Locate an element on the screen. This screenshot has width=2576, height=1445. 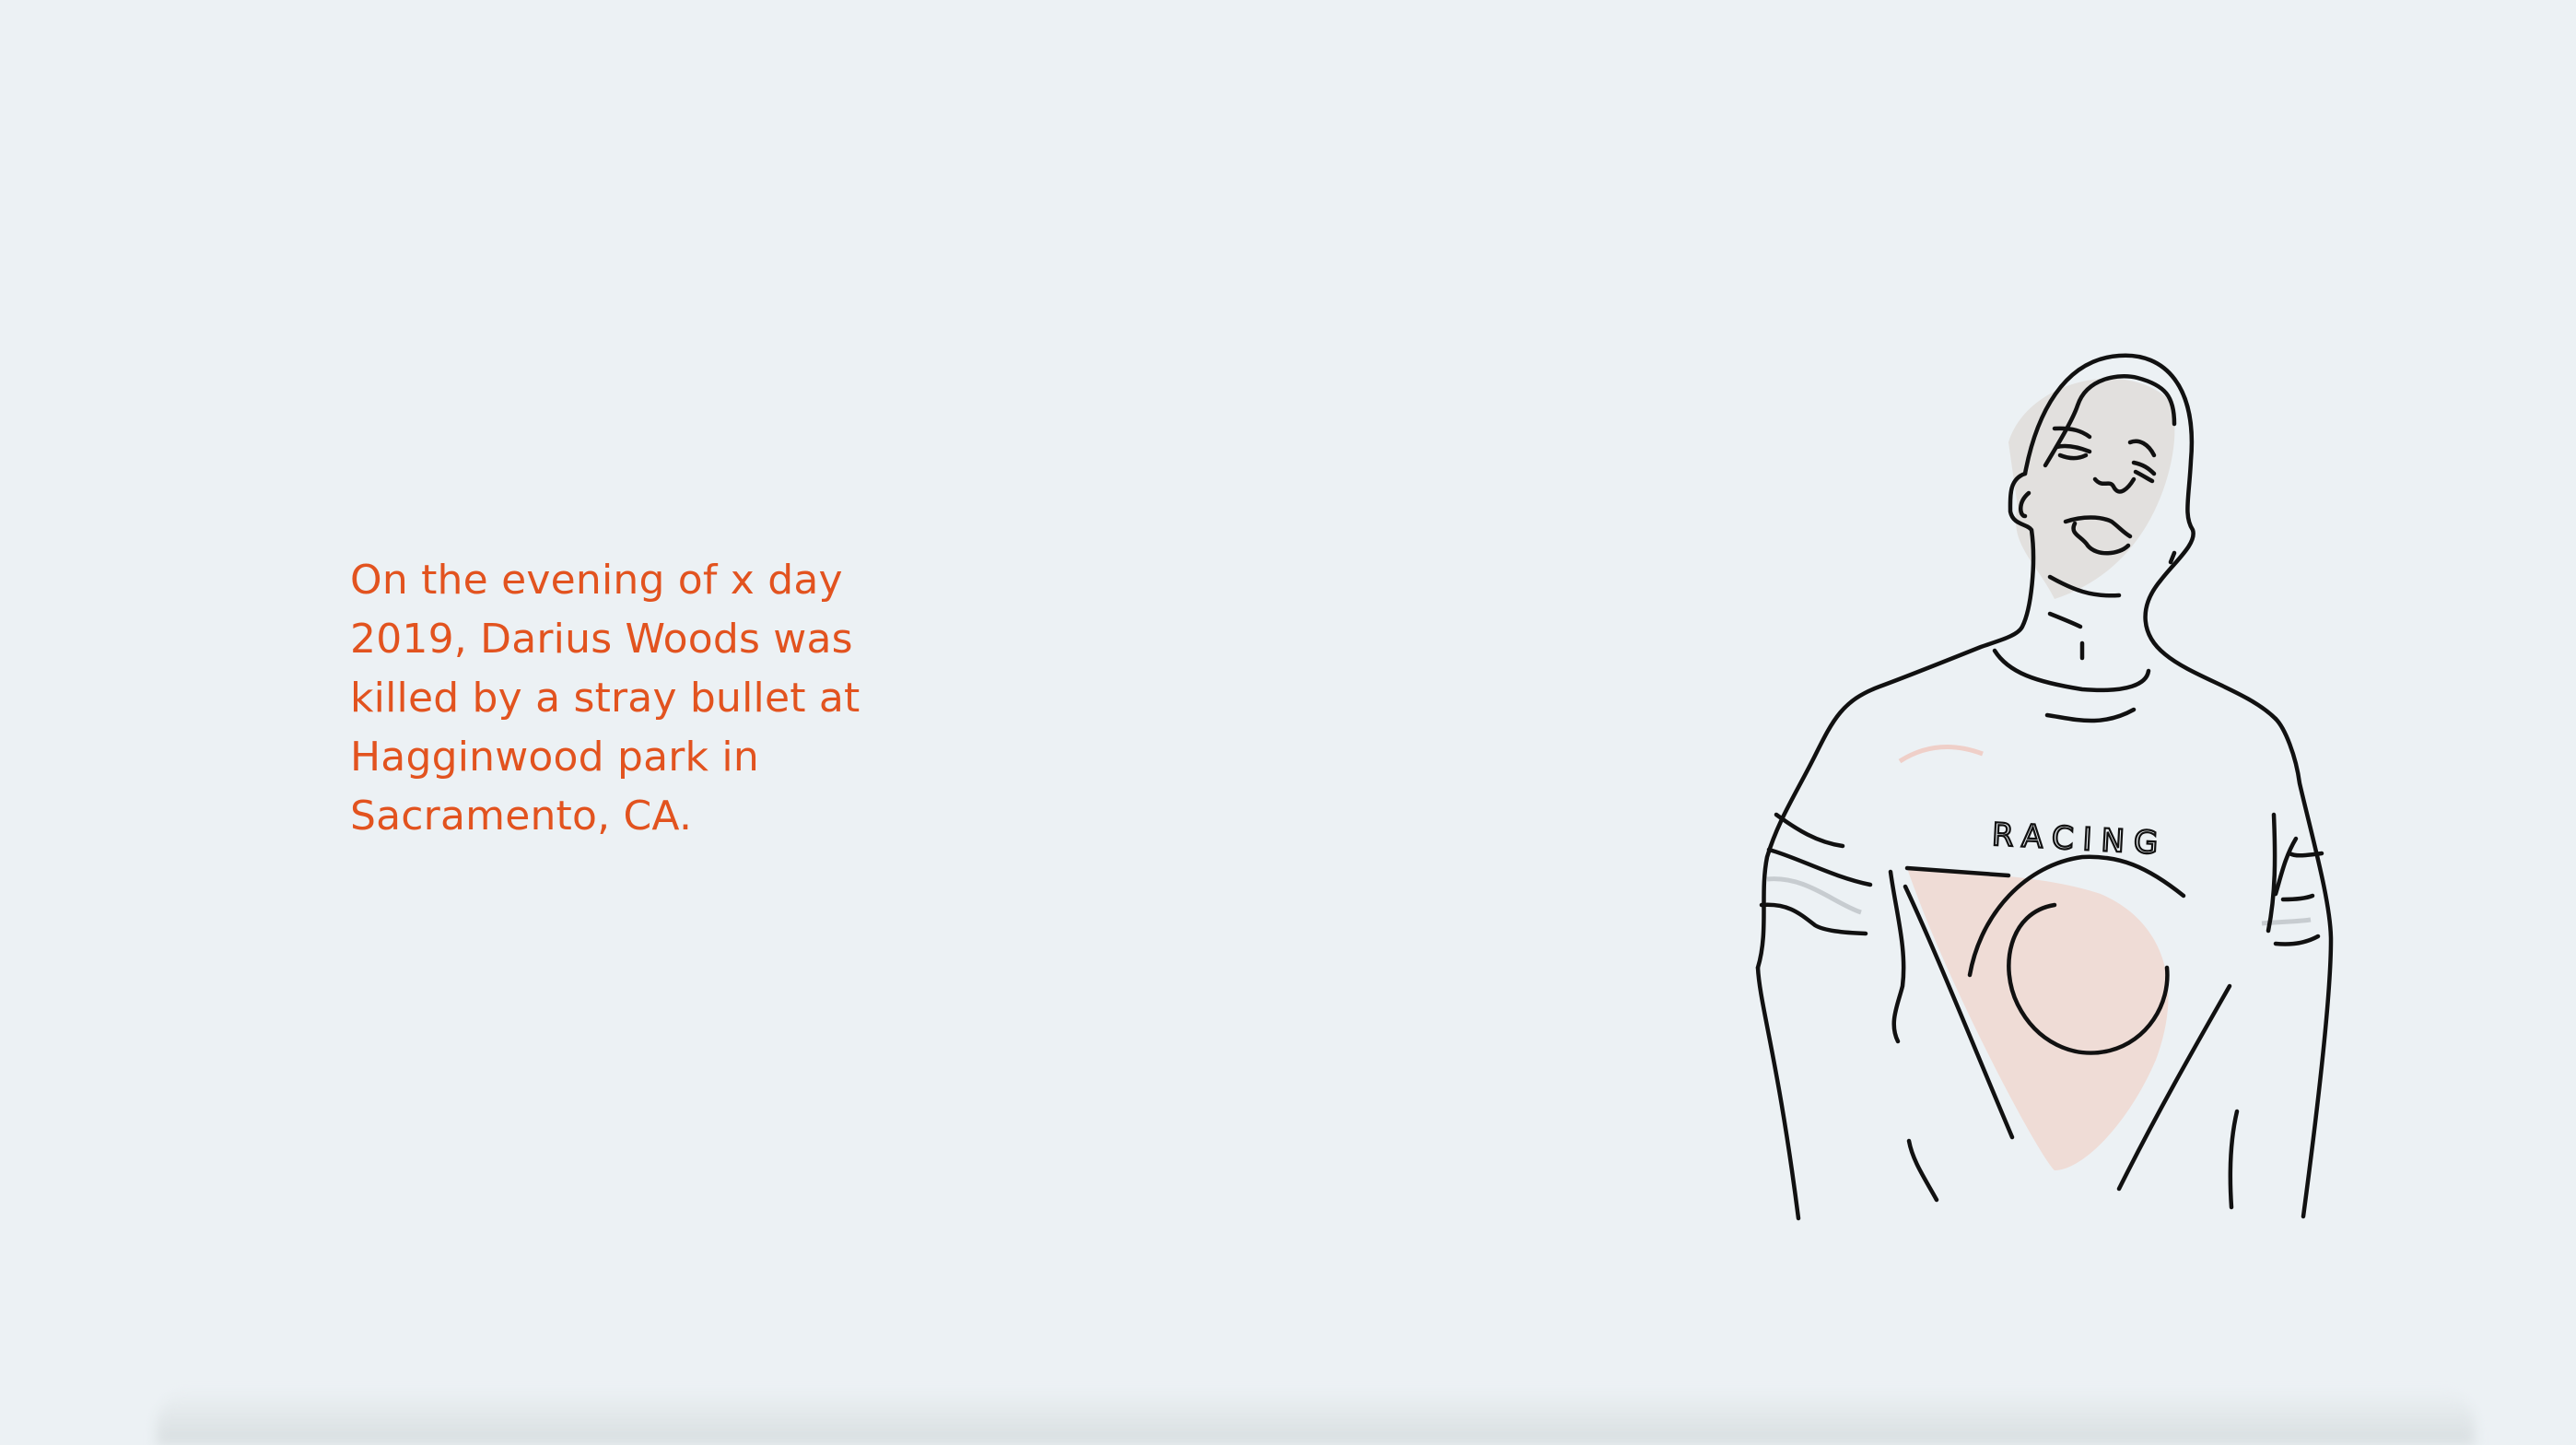
shirt-shading is located at coordinates (2038, 1019).